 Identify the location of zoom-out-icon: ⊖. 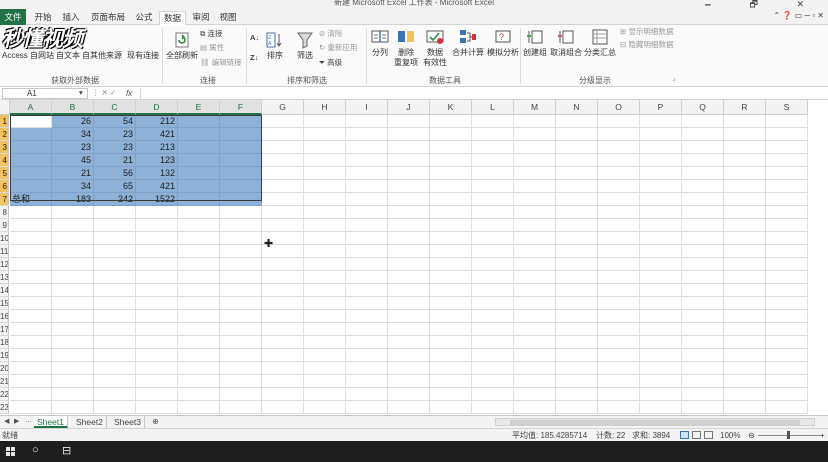
(751, 435).